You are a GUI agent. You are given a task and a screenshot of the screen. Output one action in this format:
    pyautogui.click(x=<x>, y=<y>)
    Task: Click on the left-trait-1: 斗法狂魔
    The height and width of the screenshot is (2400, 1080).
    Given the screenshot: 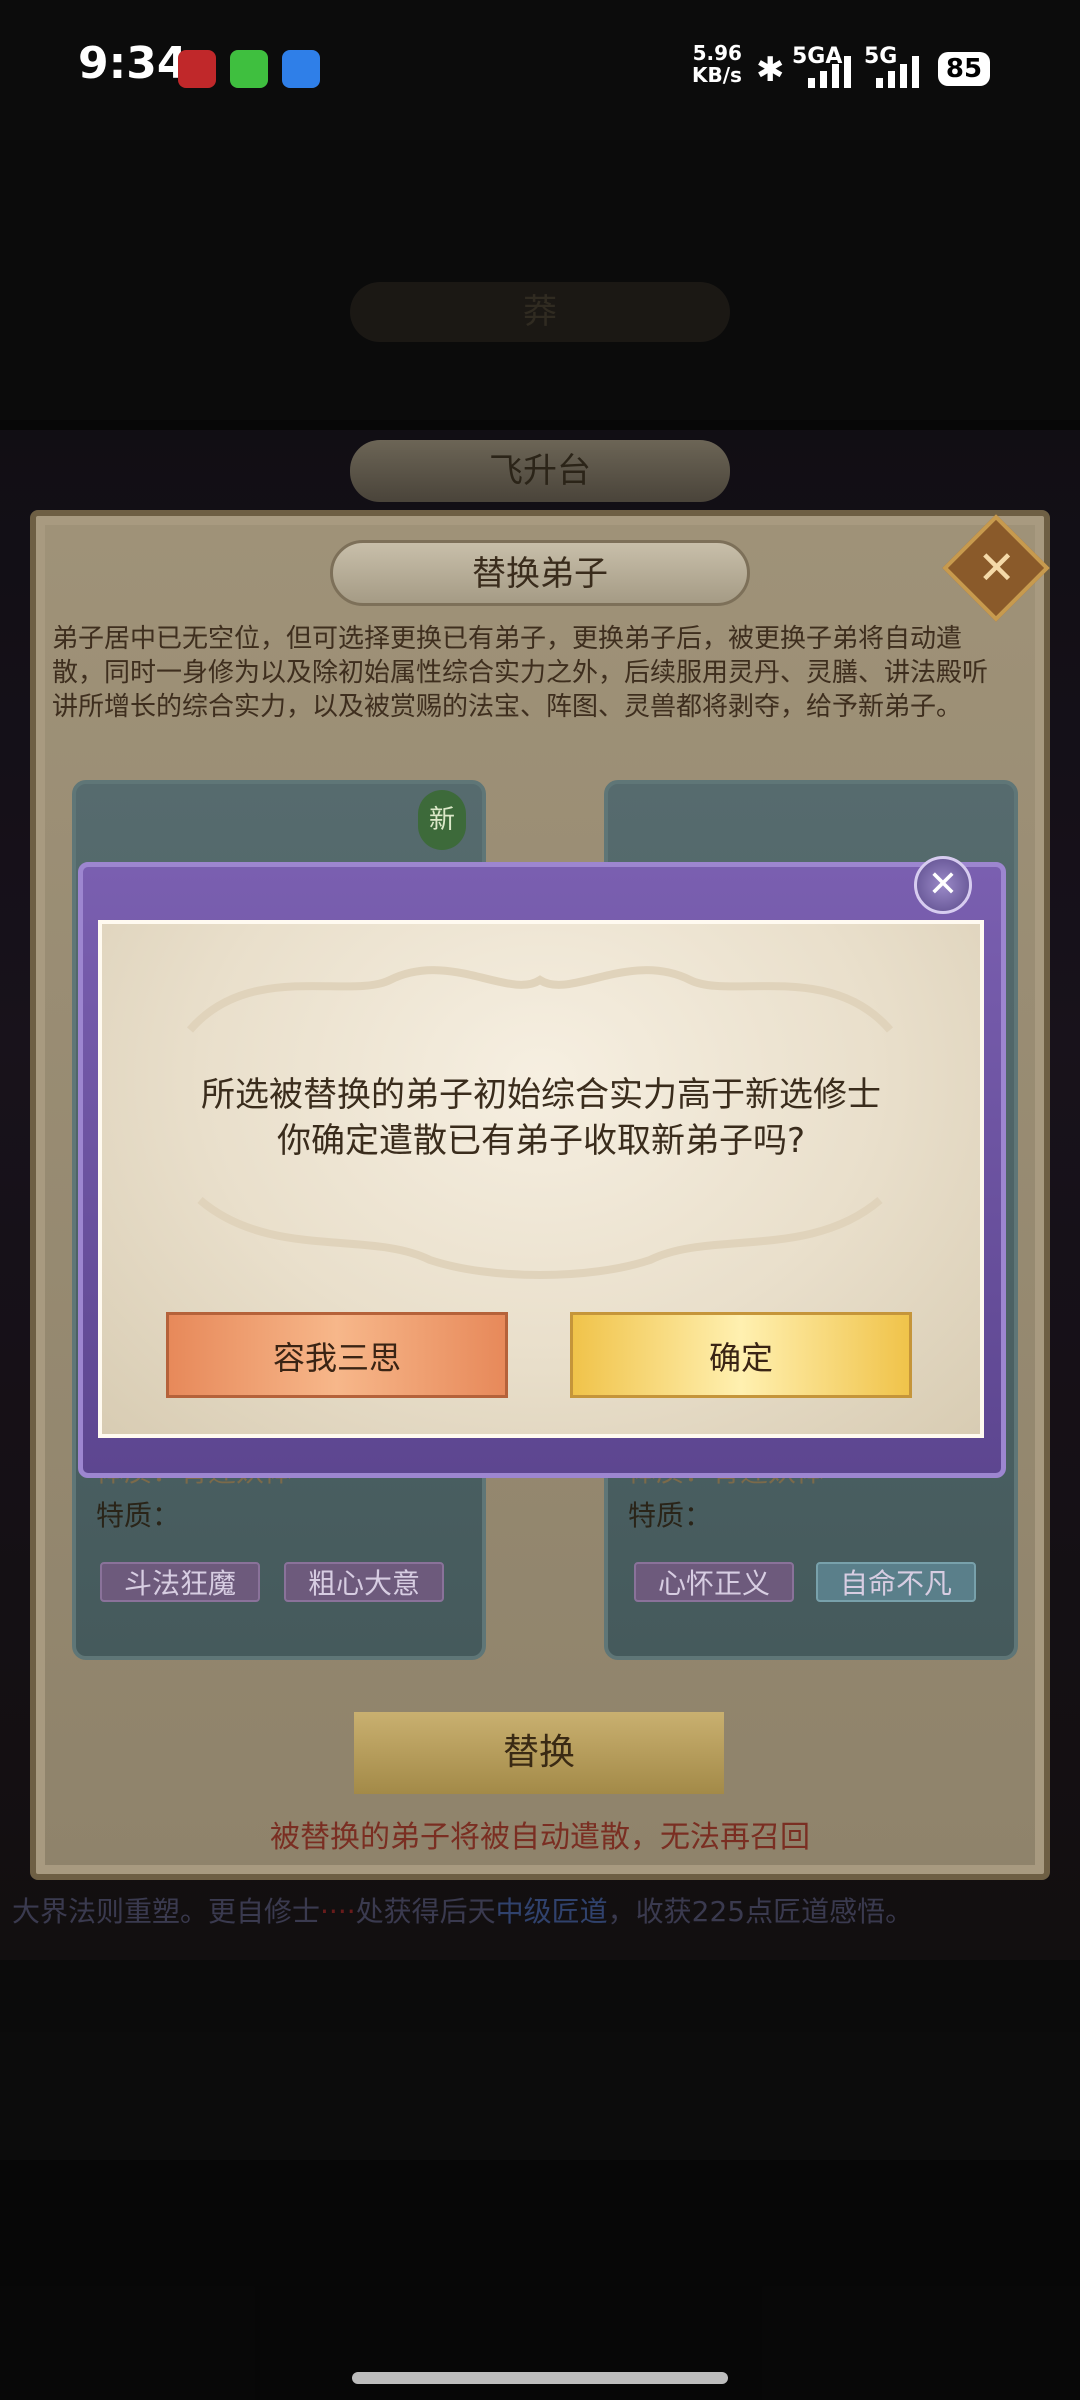 What is the action you would take?
    pyautogui.click(x=180, y=1582)
    